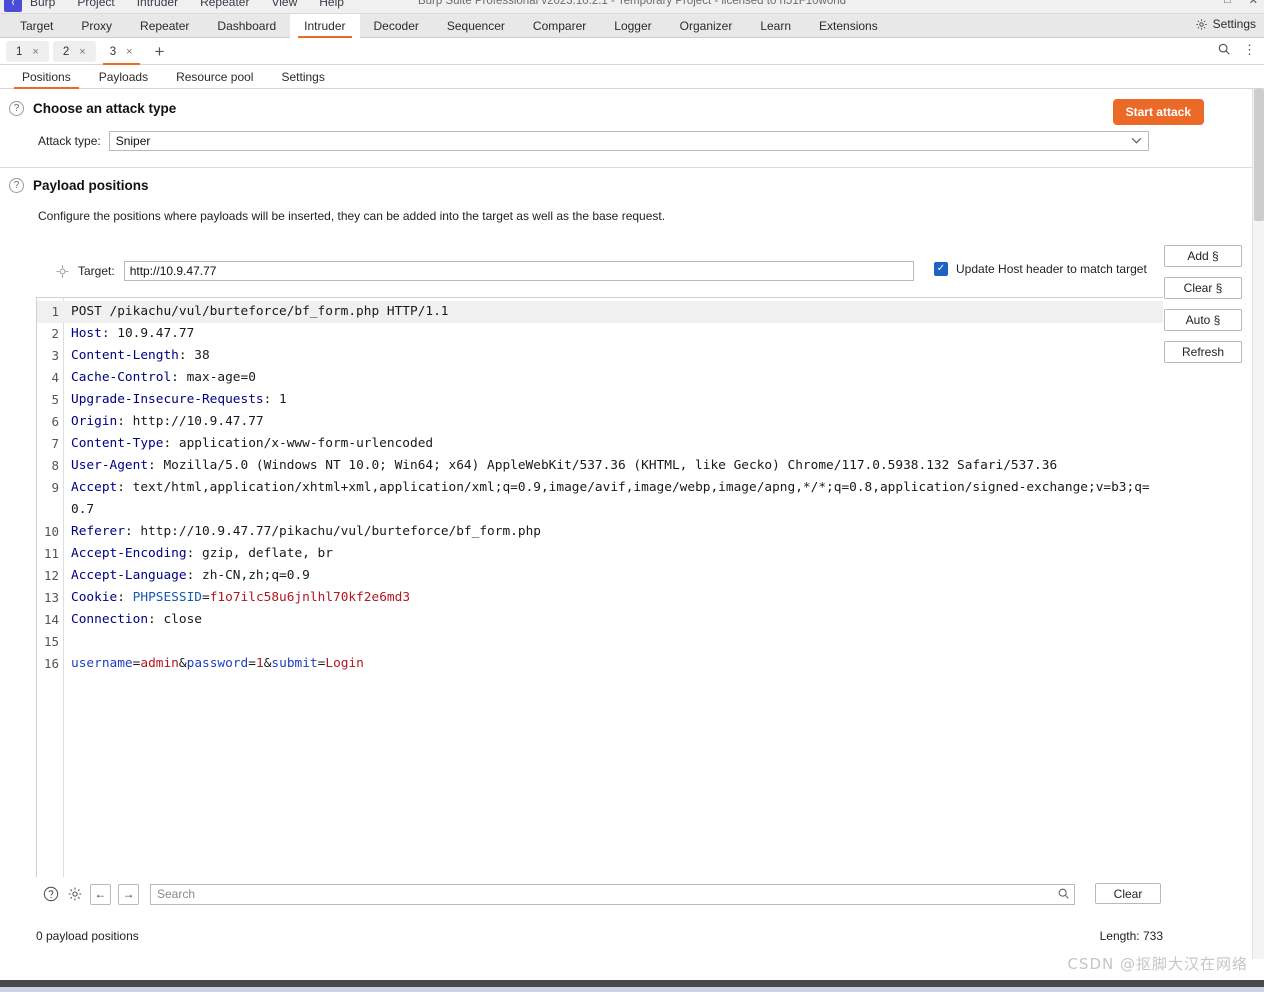 The width and height of the screenshot is (1264, 992). I want to click on request-line: 14 Connection: close, so click(600, 620).